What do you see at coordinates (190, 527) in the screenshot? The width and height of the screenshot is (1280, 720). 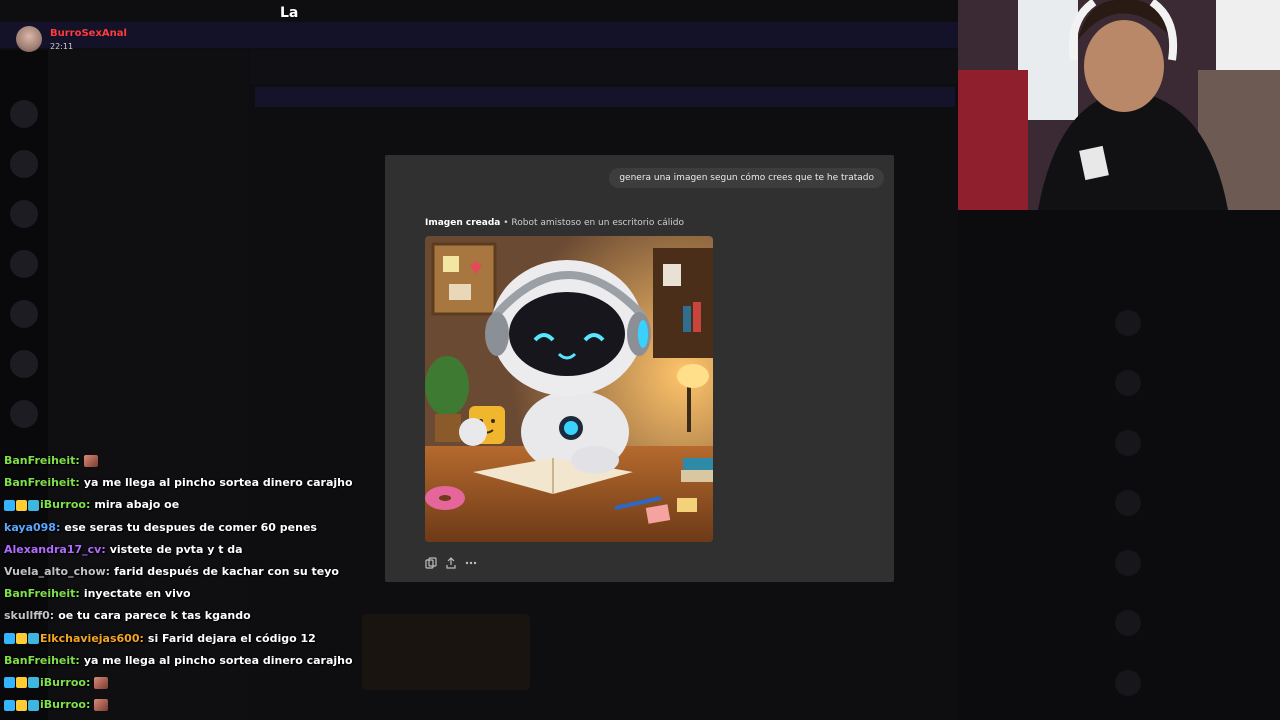 I see `chat-text: ese seras tu despues de comer 60 penes` at bounding box center [190, 527].